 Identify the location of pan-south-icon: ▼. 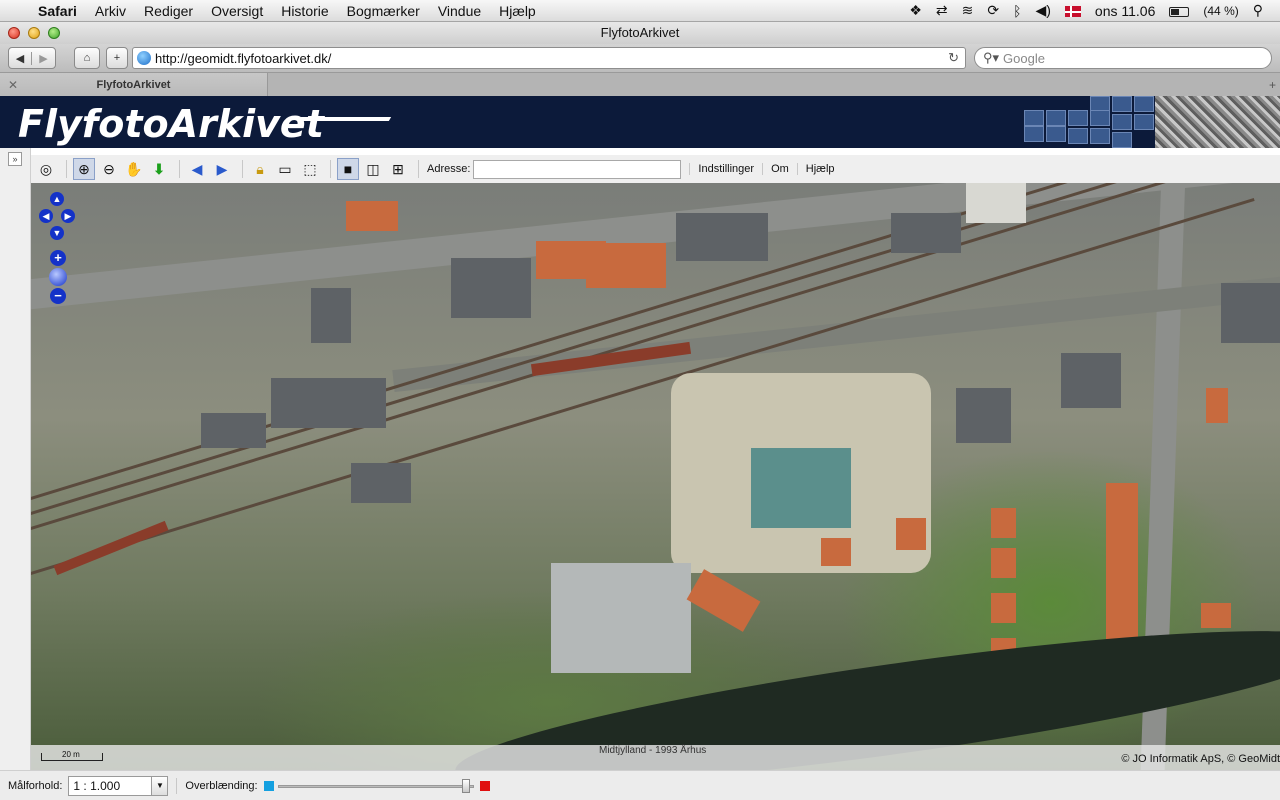
(57, 233).